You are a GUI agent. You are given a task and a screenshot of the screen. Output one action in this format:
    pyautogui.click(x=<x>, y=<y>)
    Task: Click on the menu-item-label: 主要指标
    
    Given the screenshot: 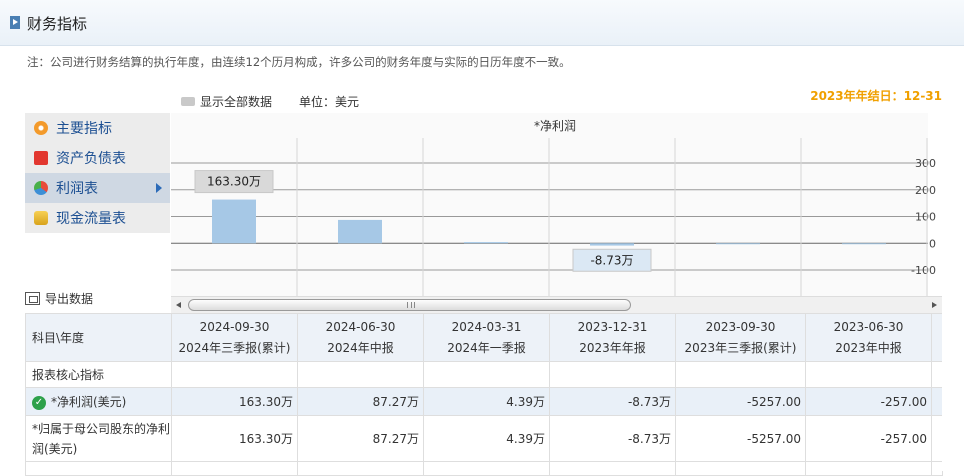 What is the action you would take?
    pyautogui.click(x=84, y=129)
    